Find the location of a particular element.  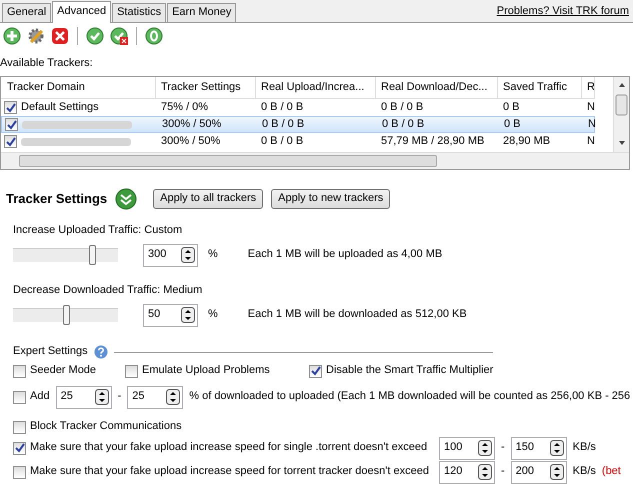

table-row: 300% / 50% 0 B / 0 B 0 B / 0 B 0 B N is located at coordinates (298, 124).